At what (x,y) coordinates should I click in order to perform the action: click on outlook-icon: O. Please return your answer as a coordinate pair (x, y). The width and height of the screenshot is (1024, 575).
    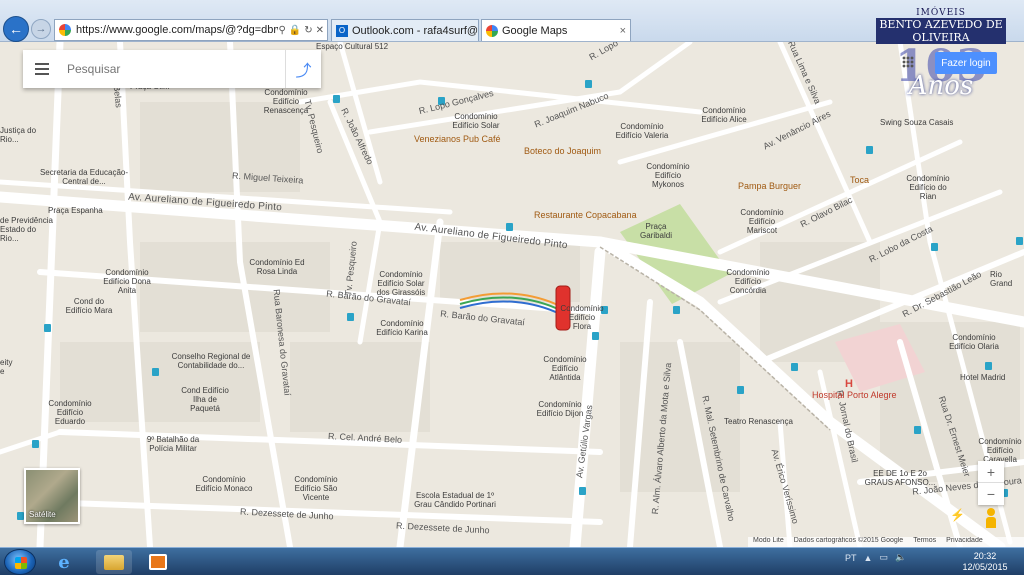
    Looking at the image, I should click on (342, 30).